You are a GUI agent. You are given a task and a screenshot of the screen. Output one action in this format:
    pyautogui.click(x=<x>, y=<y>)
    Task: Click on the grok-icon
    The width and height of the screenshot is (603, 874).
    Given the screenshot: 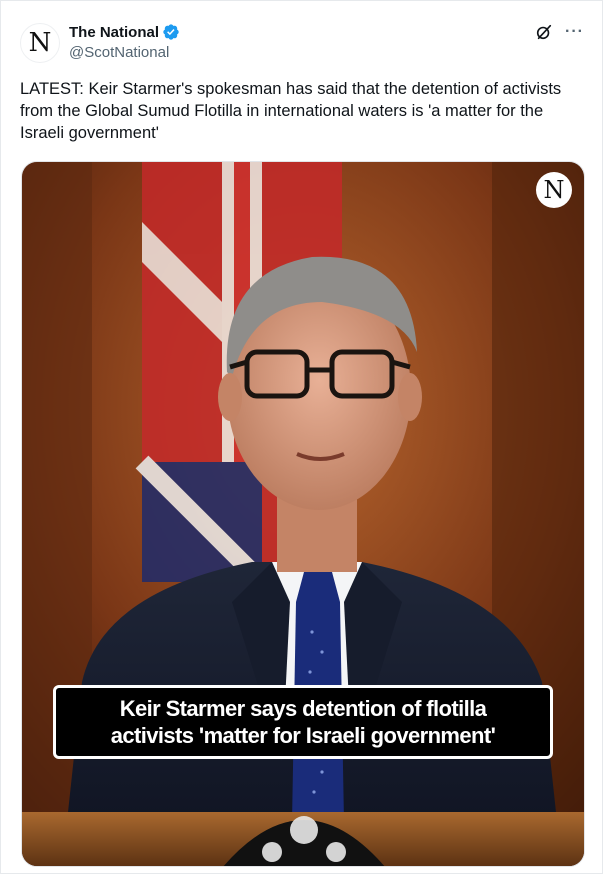 What is the action you would take?
    pyautogui.click(x=544, y=32)
    